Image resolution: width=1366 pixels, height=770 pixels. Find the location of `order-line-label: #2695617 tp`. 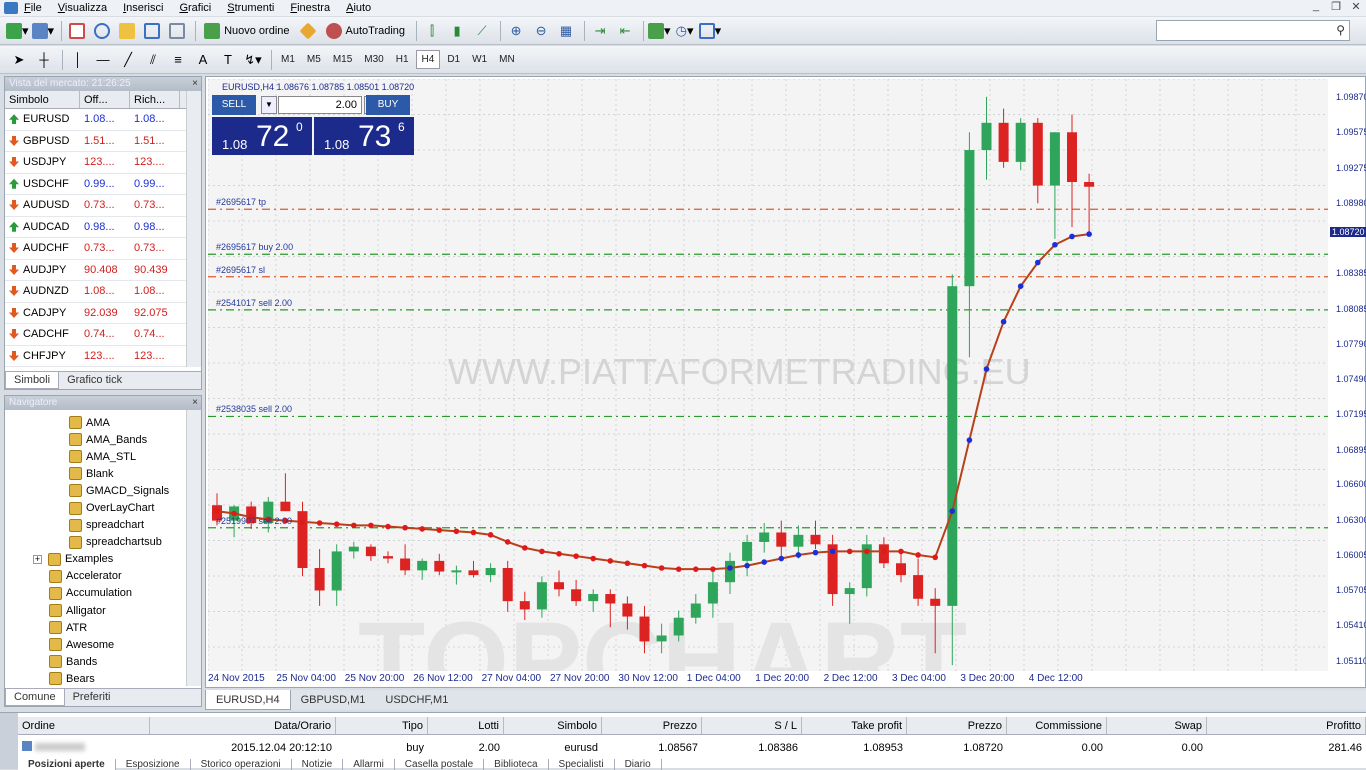

order-line-label: #2695617 tp is located at coordinates (241, 202).